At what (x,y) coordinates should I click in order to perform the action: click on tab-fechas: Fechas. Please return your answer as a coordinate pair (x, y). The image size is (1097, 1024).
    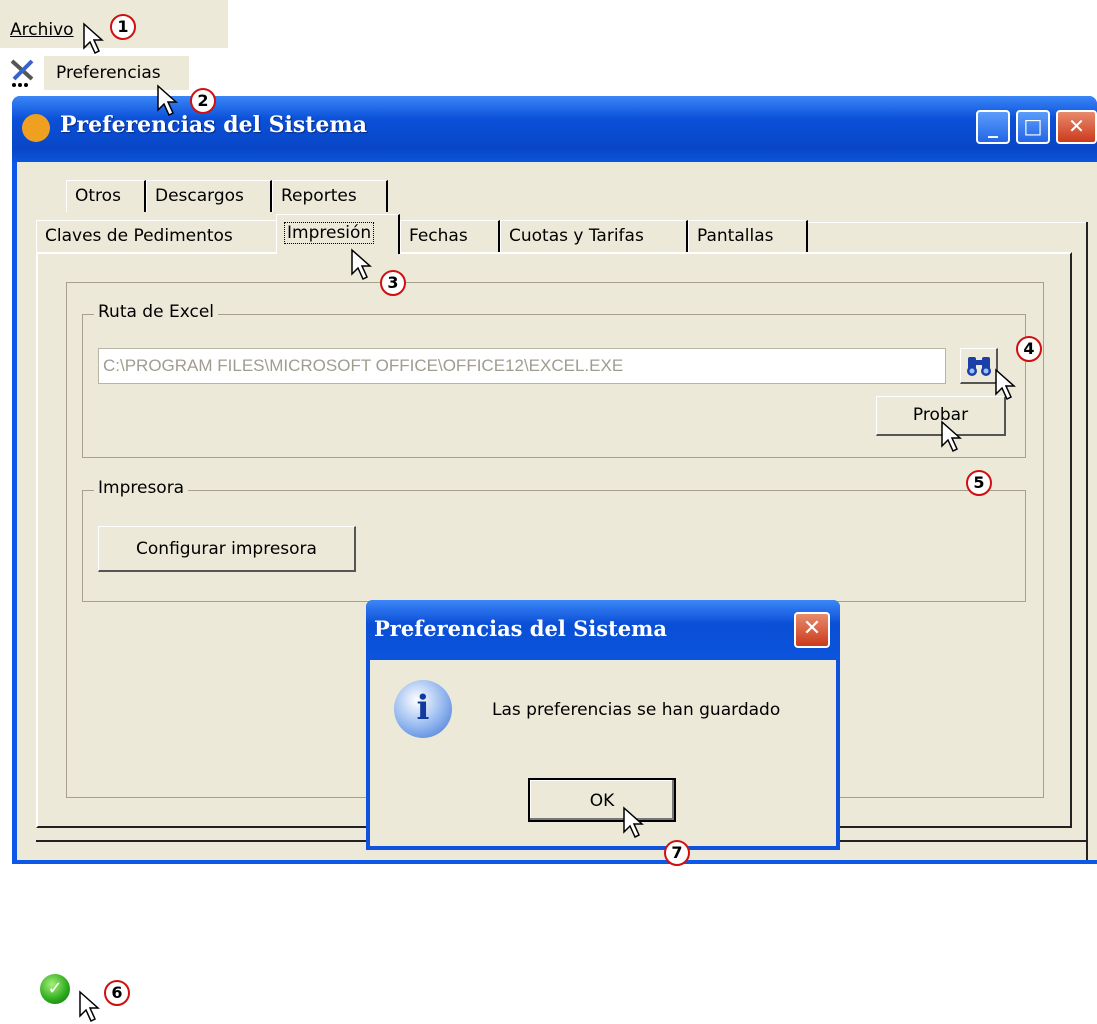
    Looking at the image, I should click on (450, 236).